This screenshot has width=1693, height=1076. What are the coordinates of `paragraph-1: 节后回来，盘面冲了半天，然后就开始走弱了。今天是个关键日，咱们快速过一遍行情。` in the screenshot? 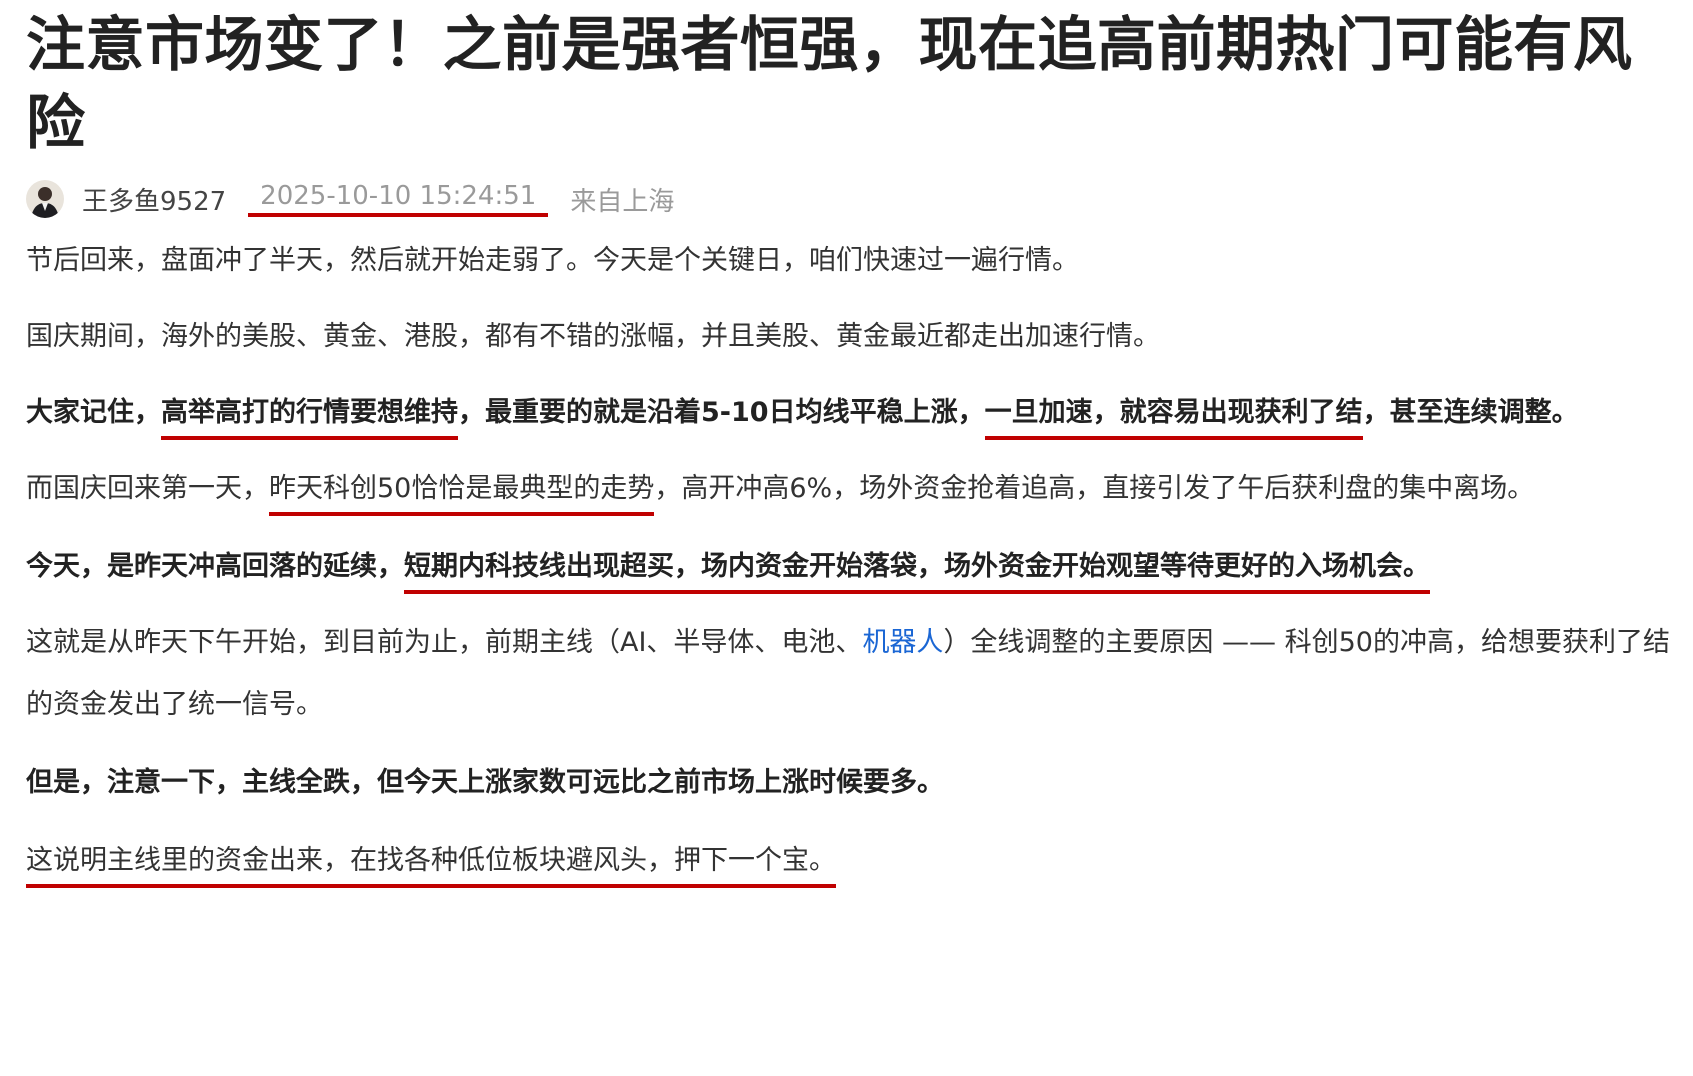 It's located at (552, 260).